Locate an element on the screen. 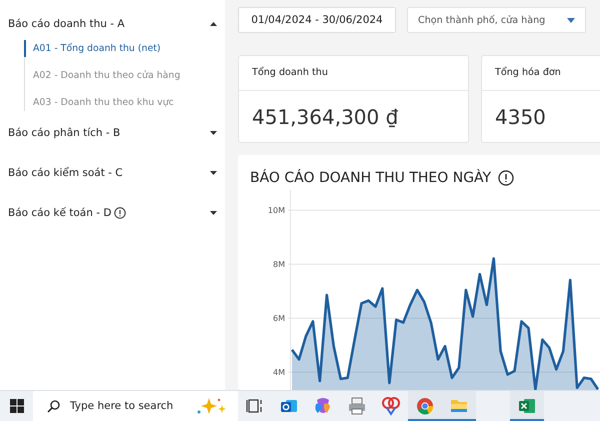 This screenshot has height=421, width=600. chart-title: BÁO CÁO DOANH THU THEO NGÀY is located at coordinates (371, 178).